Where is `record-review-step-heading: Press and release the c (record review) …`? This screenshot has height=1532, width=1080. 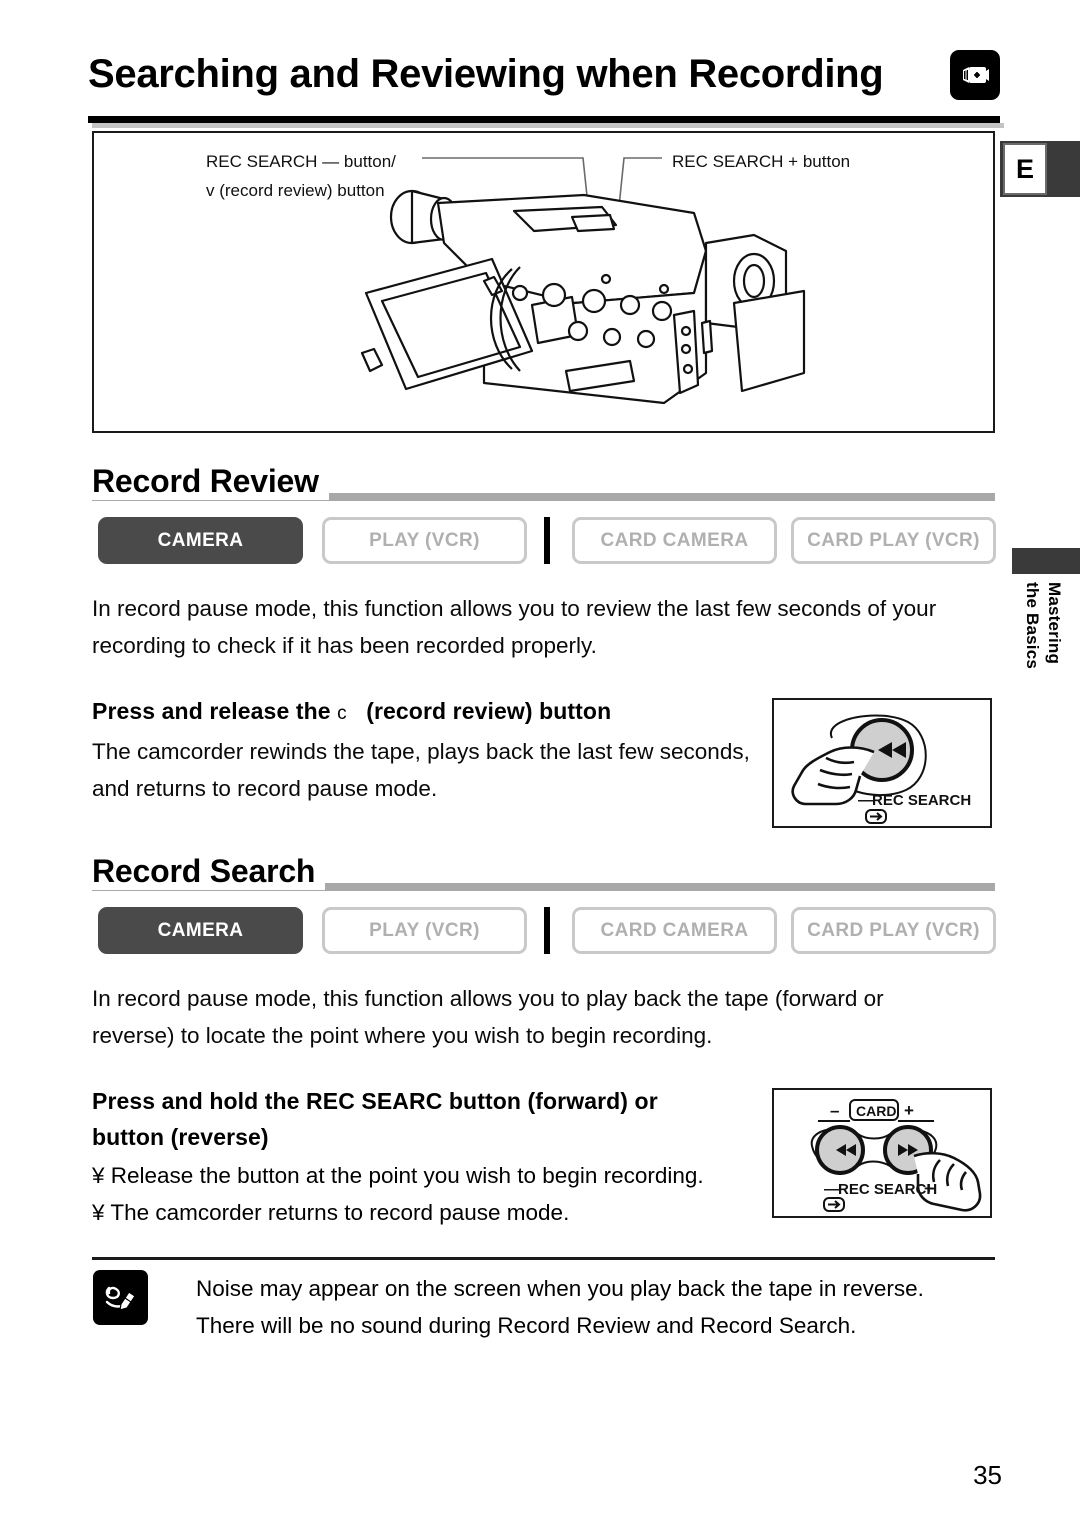
record-review-step-heading: Press and release the c (record review) … is located at coordinates (351, 712).